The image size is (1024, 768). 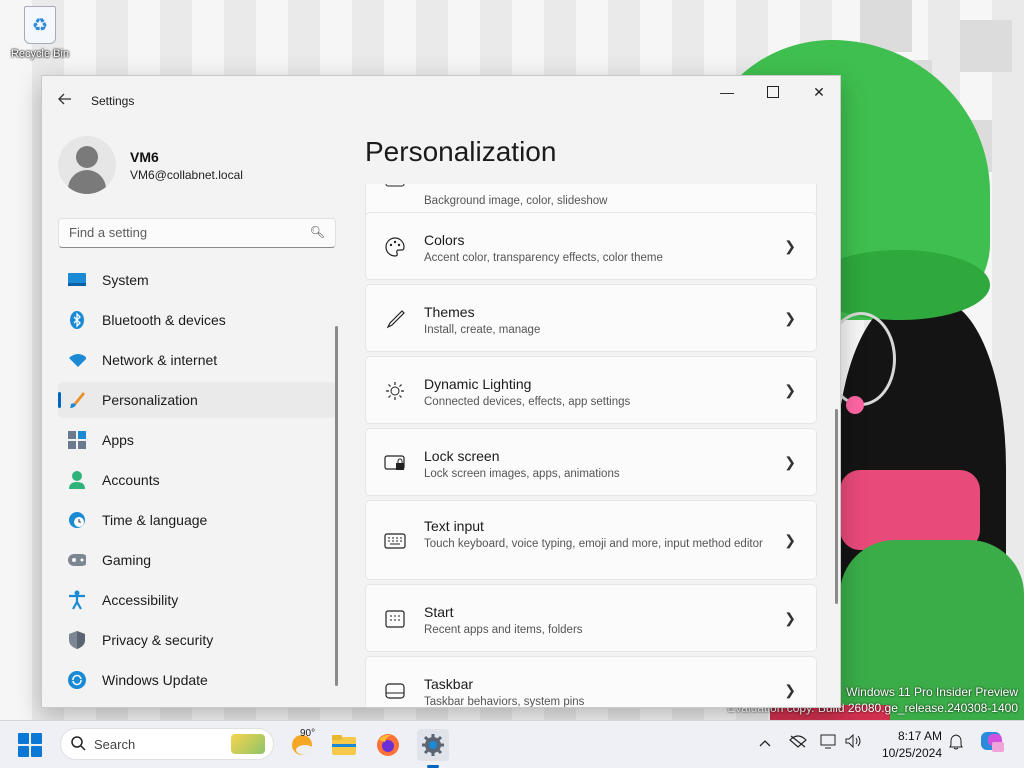 What do you see at coordinates (344, 745) in the screenshot?
I see `taskbar-file-explorer` at bounding box center [344, 745].